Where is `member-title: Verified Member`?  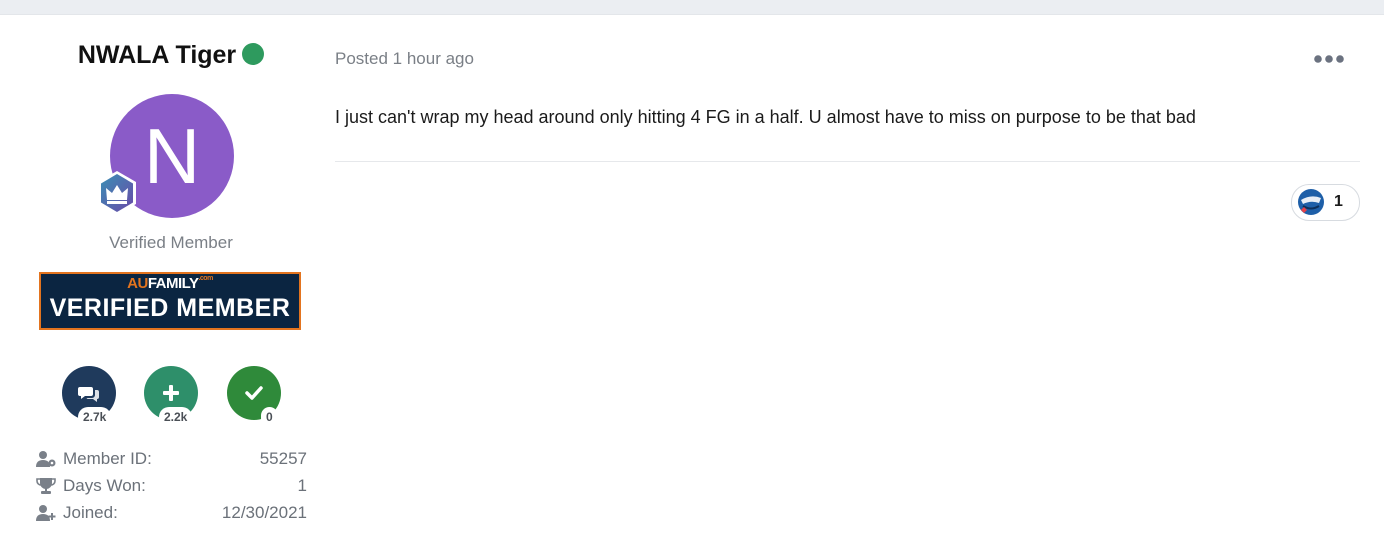
member-title: Verified Member is located at coordinates (171, 242).